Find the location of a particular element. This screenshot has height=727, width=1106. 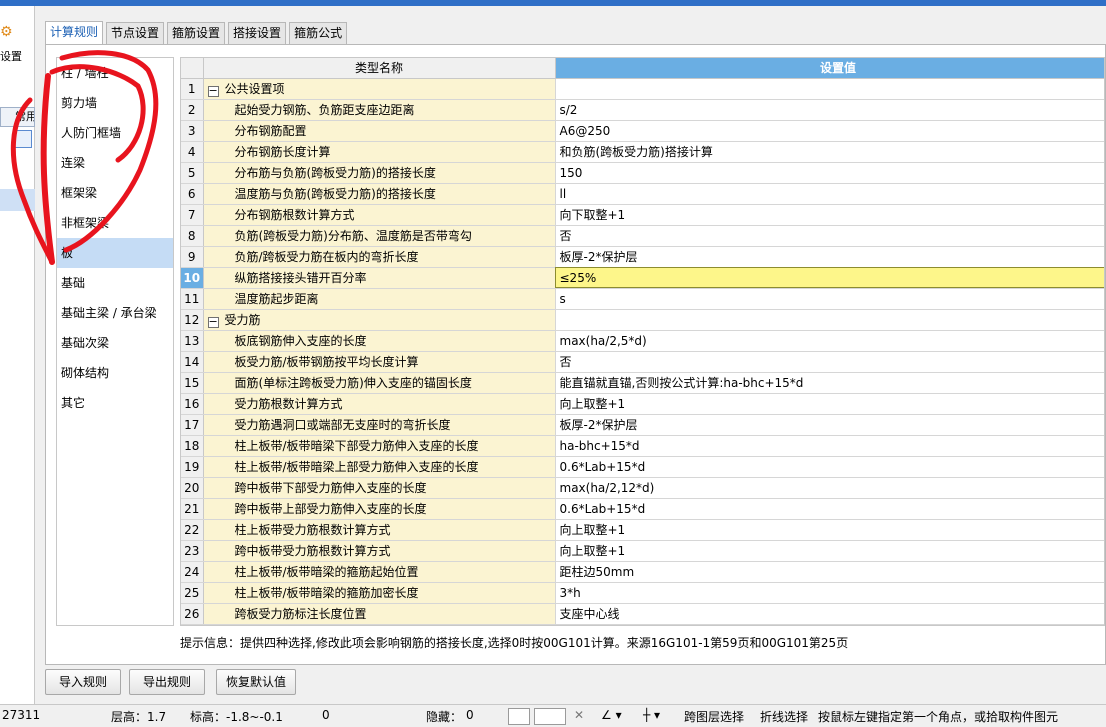

tab-stirrup-settings: 箍筋设置 is located at coordinates (196, 33).